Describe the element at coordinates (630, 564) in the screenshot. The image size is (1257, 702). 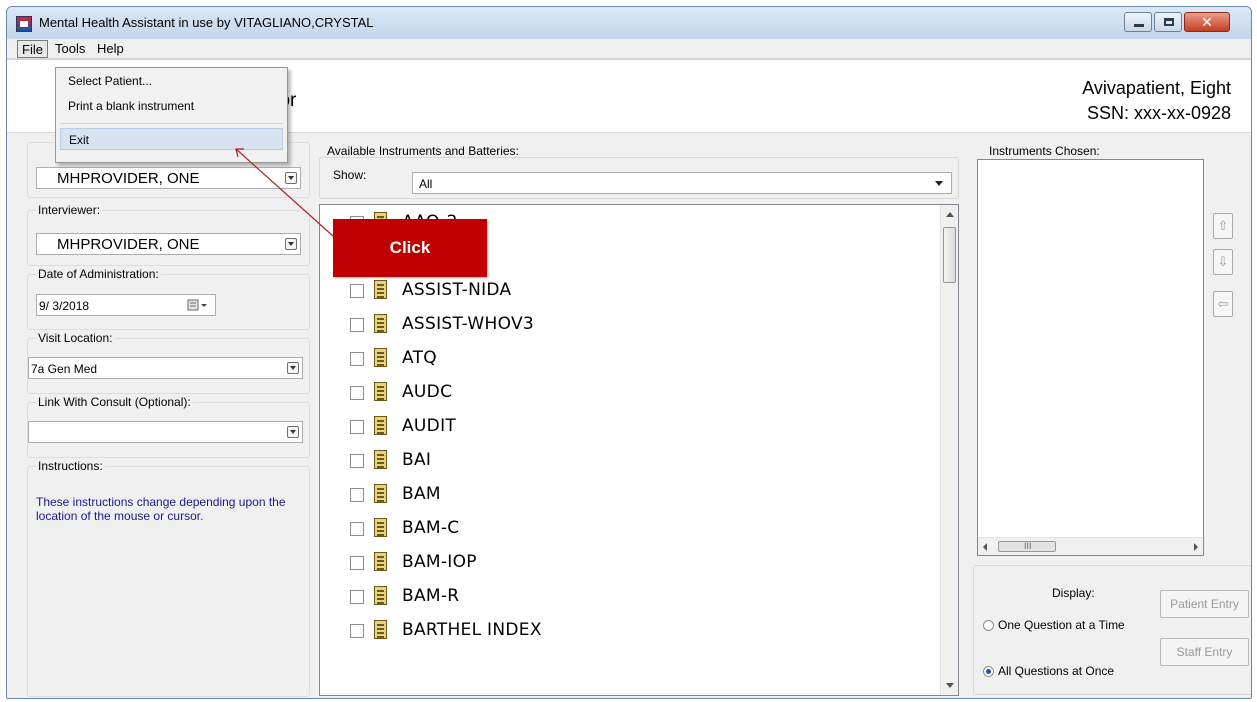
I see `list-item: BAM-IOP` at that location.